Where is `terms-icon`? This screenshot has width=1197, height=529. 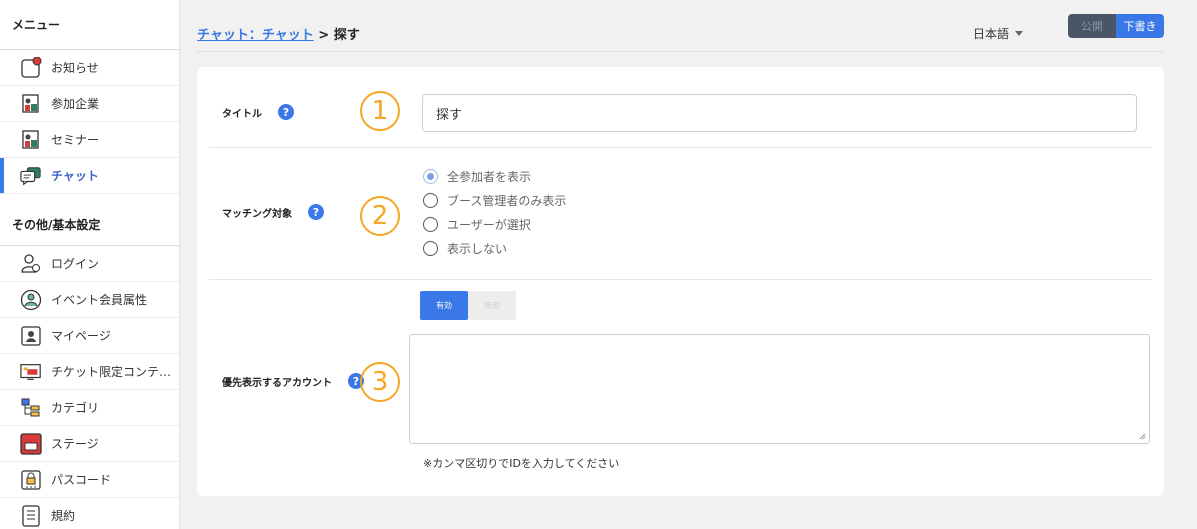
terms-icon is located at coordinates (31, 515).